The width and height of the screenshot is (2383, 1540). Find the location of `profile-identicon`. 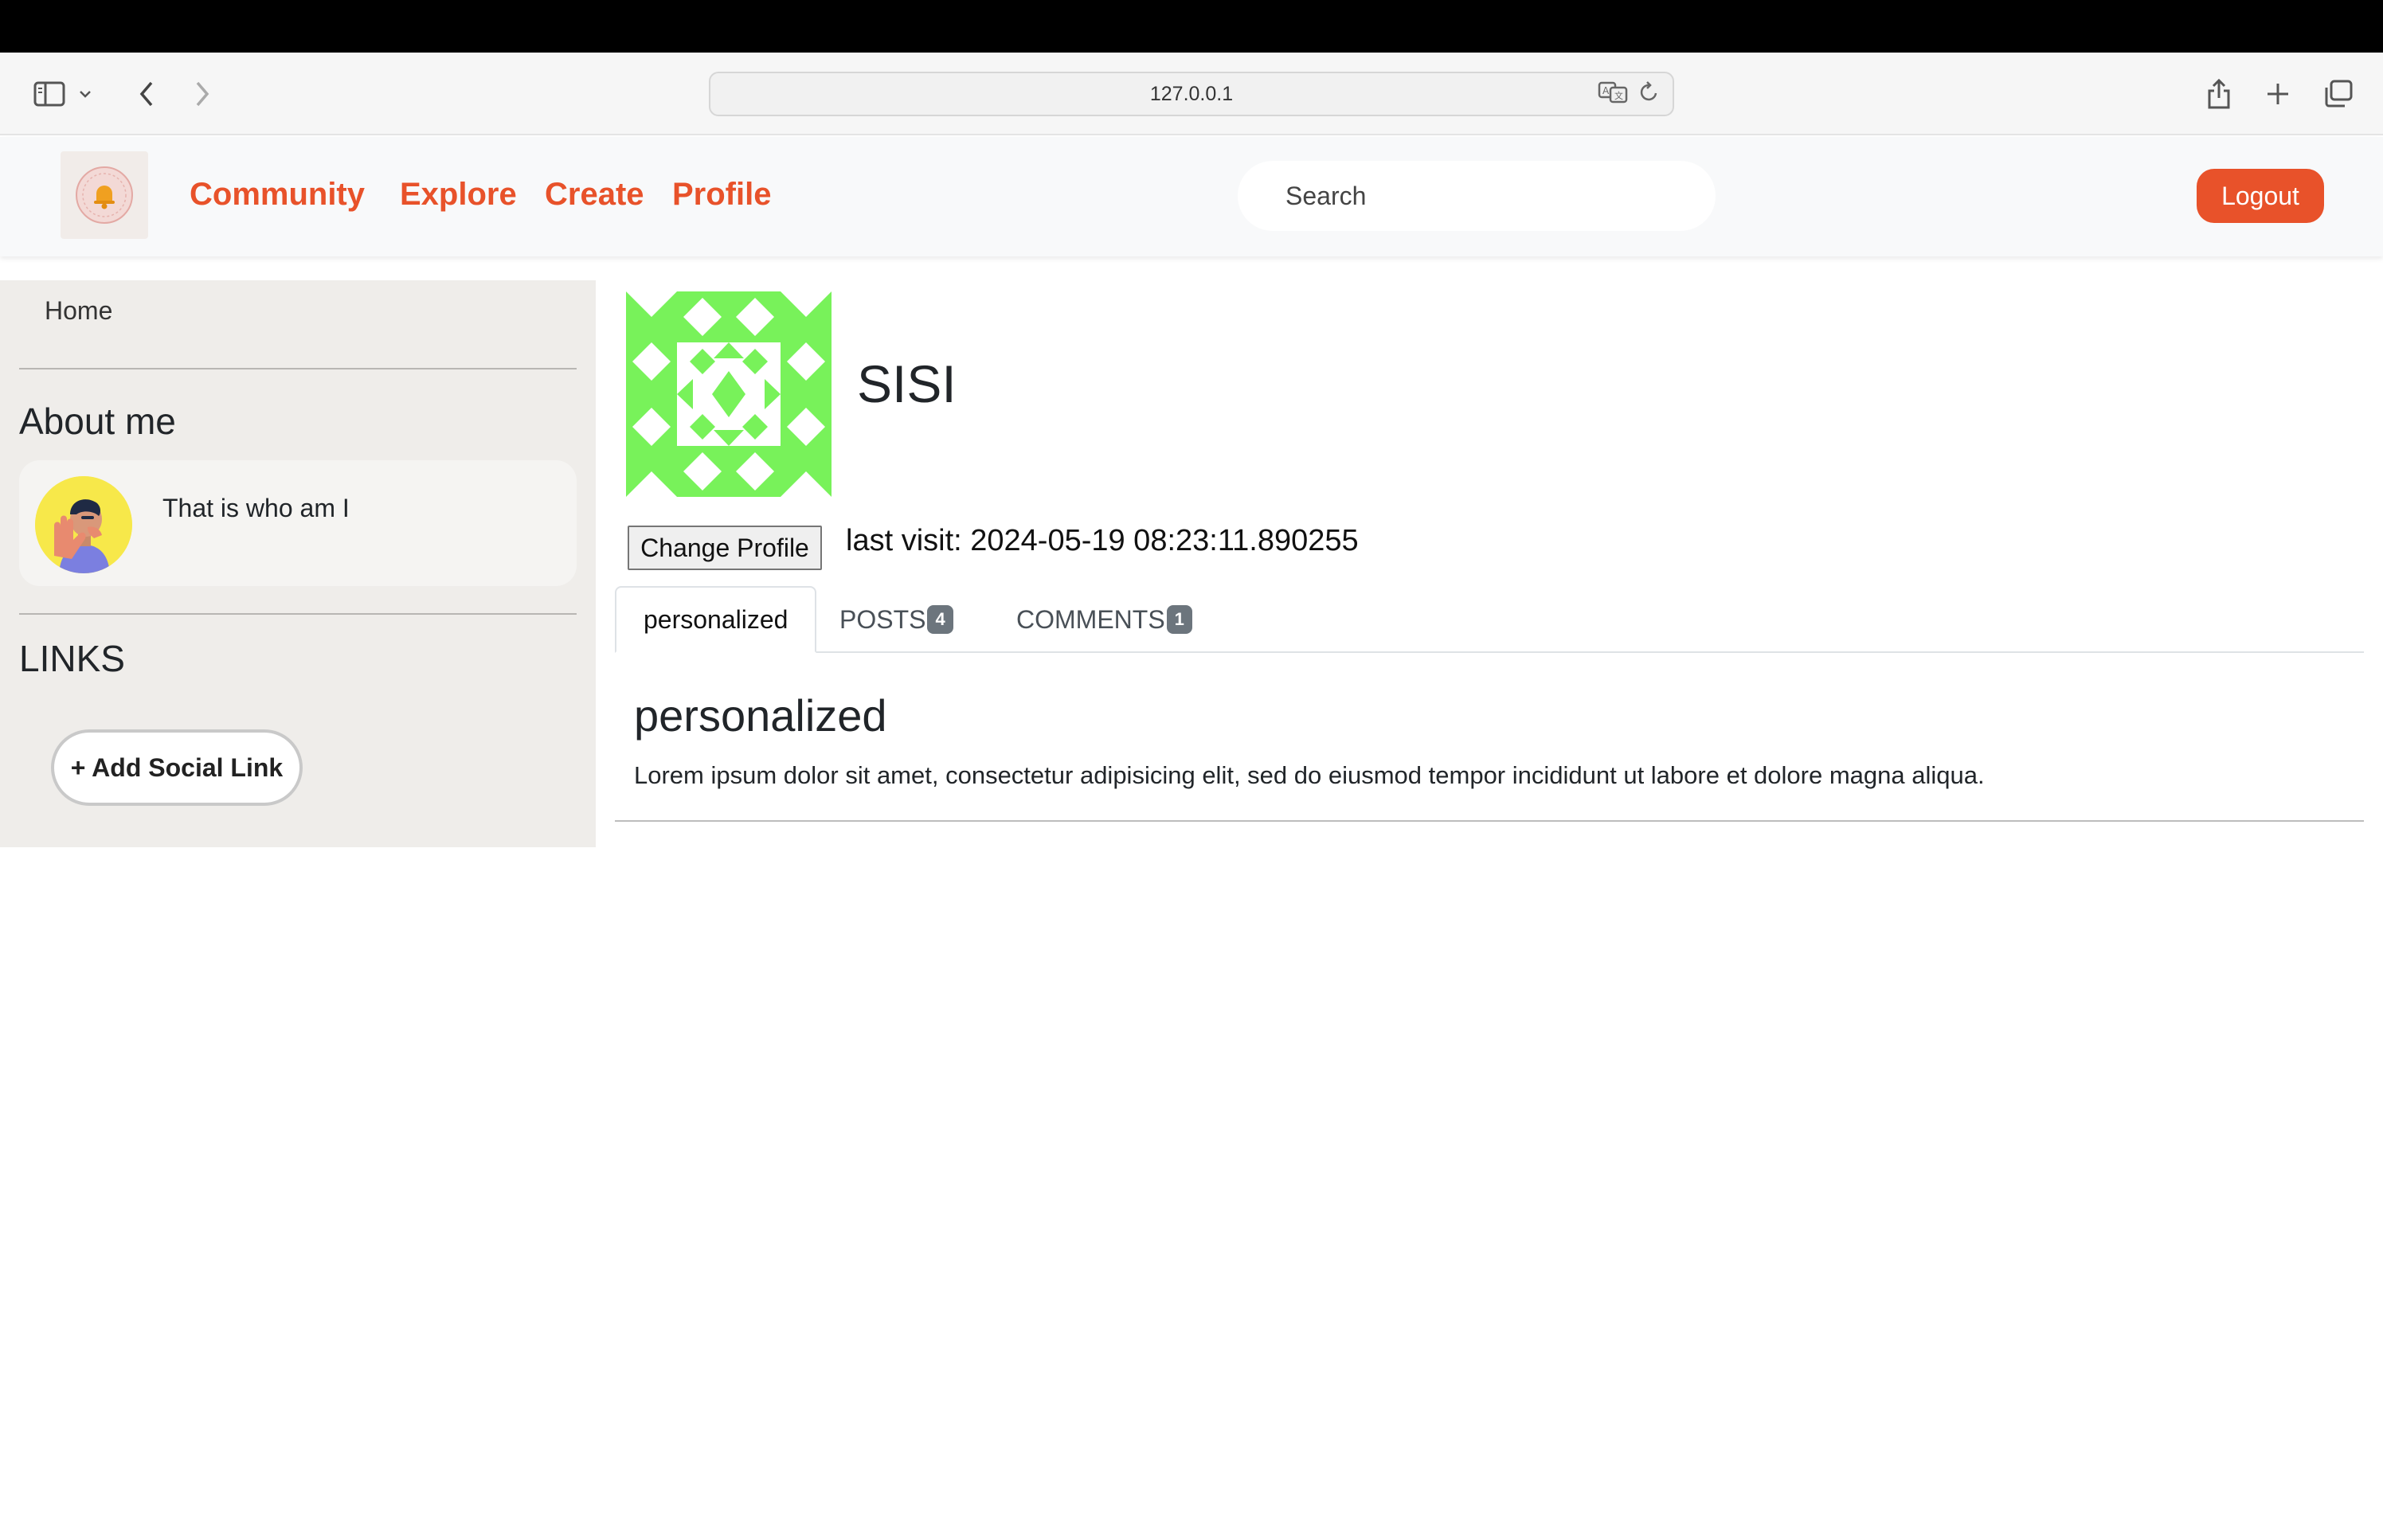

profile-identicon is located at coordinates (729, 394).